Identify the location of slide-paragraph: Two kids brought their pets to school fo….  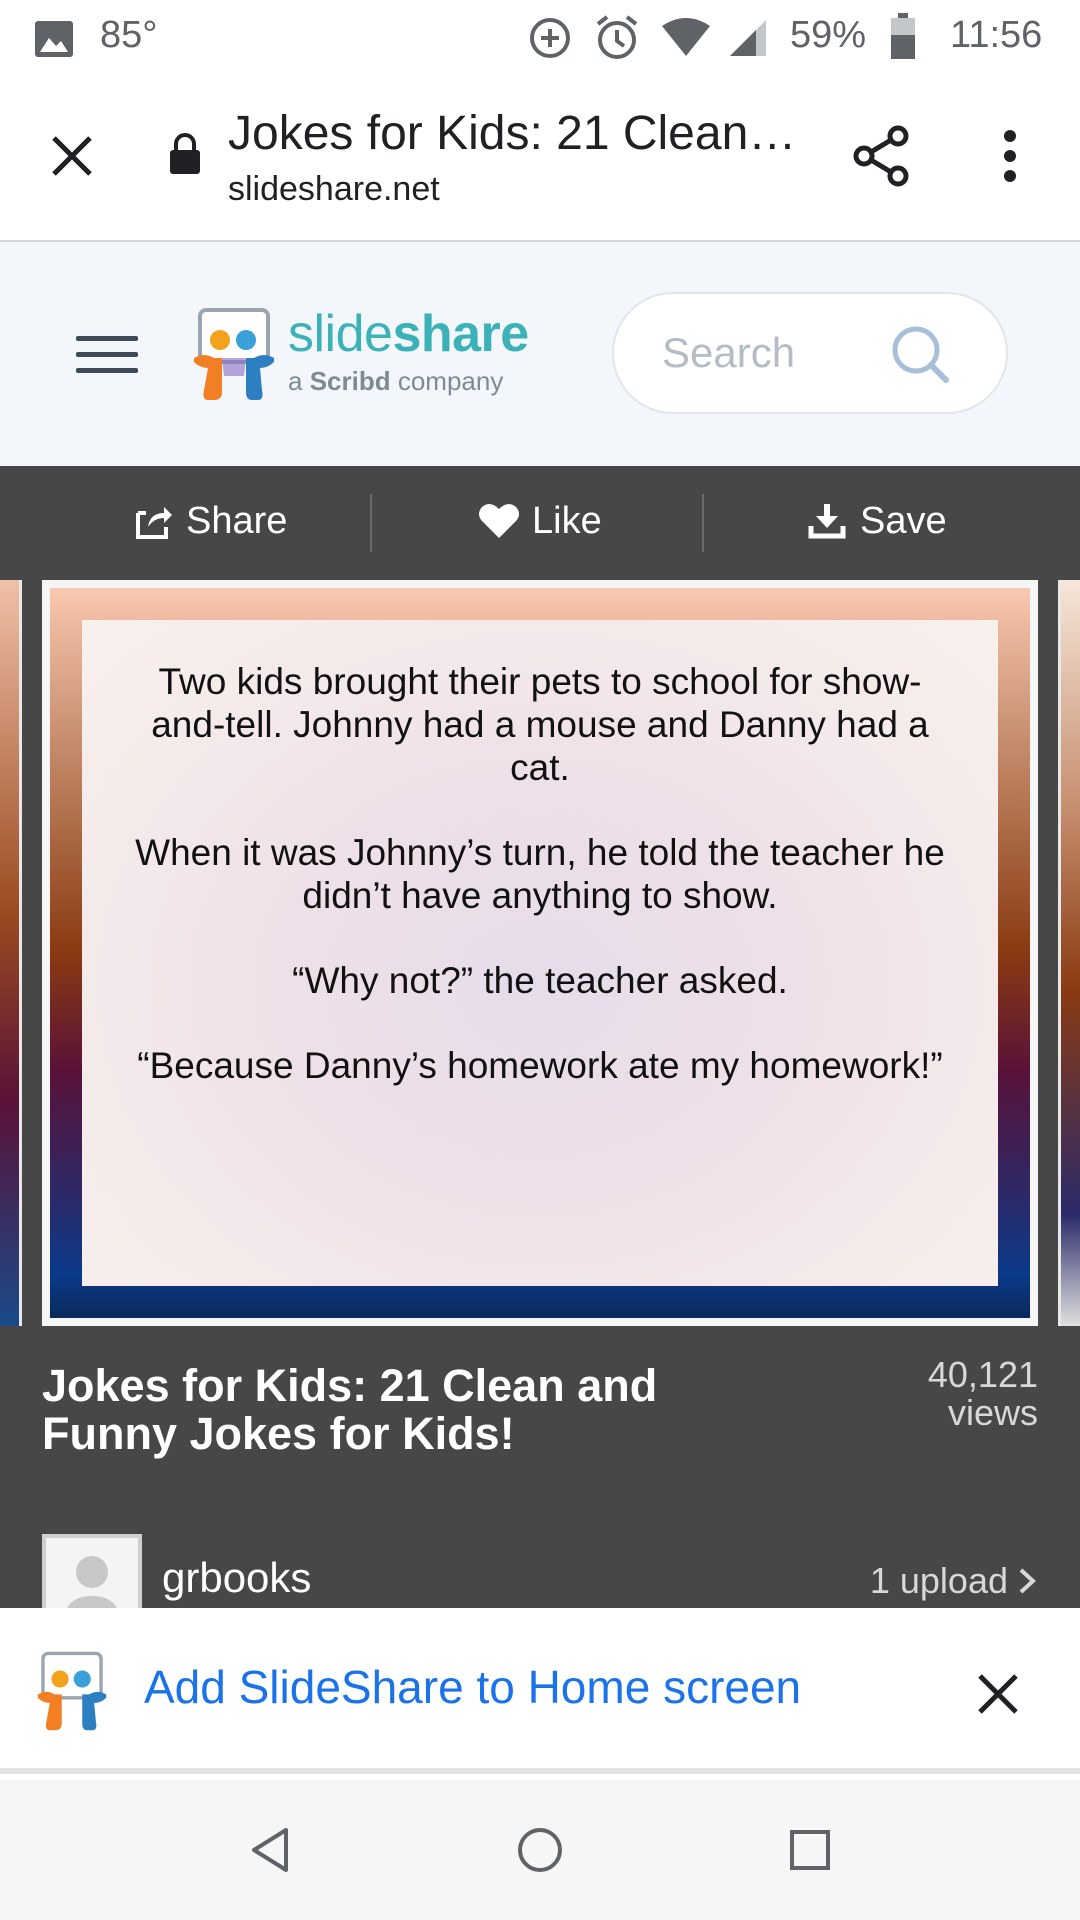
(540, 724).